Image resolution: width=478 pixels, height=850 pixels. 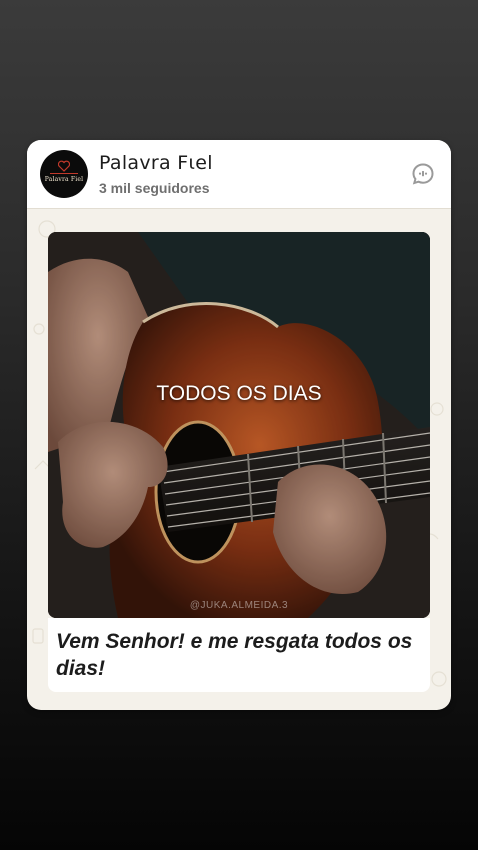 What do you see at coordinates (64, 166) in the screenshot?
I see `heart-logo-icon` at bounding box center [64, 166].